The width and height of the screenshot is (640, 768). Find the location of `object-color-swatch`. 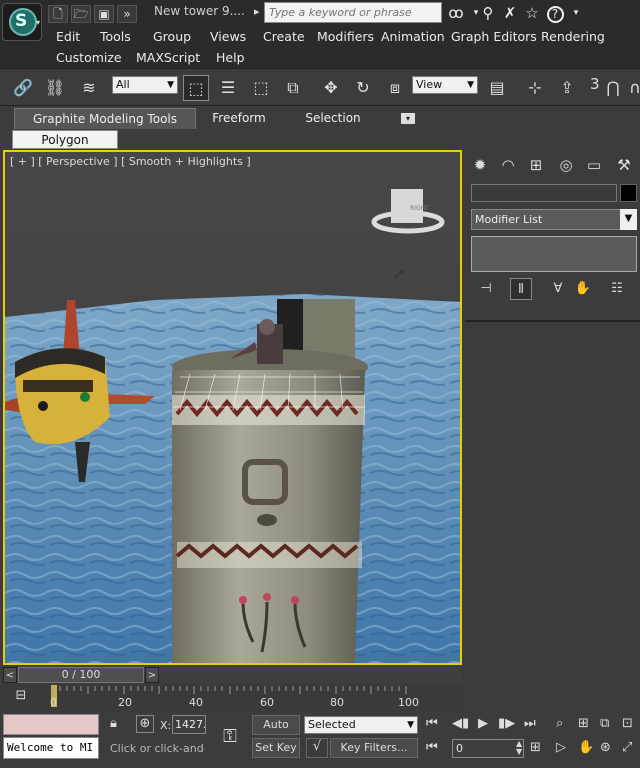

object-color-swatch is located at coordinates (628, 193).